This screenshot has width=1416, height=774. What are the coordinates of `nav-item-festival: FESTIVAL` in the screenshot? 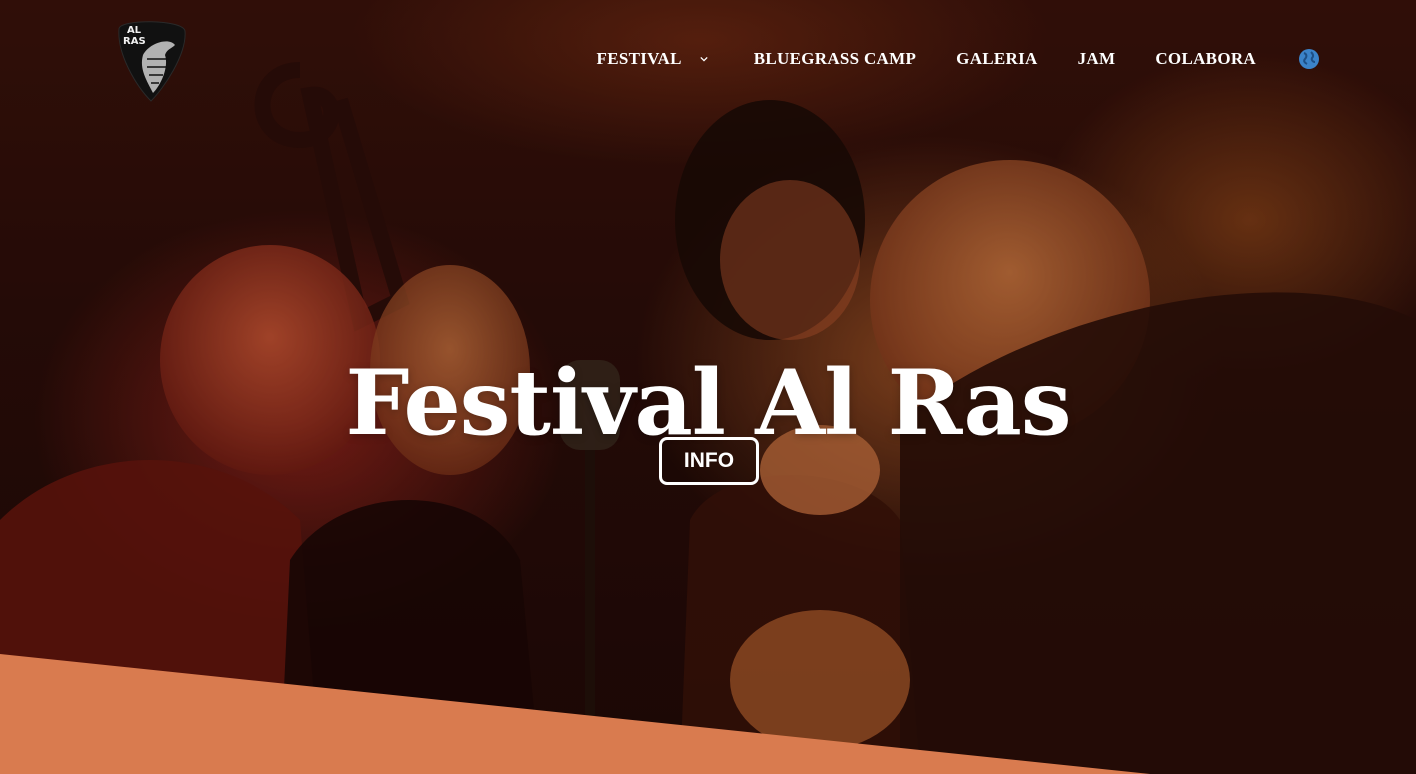 It's located at (652, 59).